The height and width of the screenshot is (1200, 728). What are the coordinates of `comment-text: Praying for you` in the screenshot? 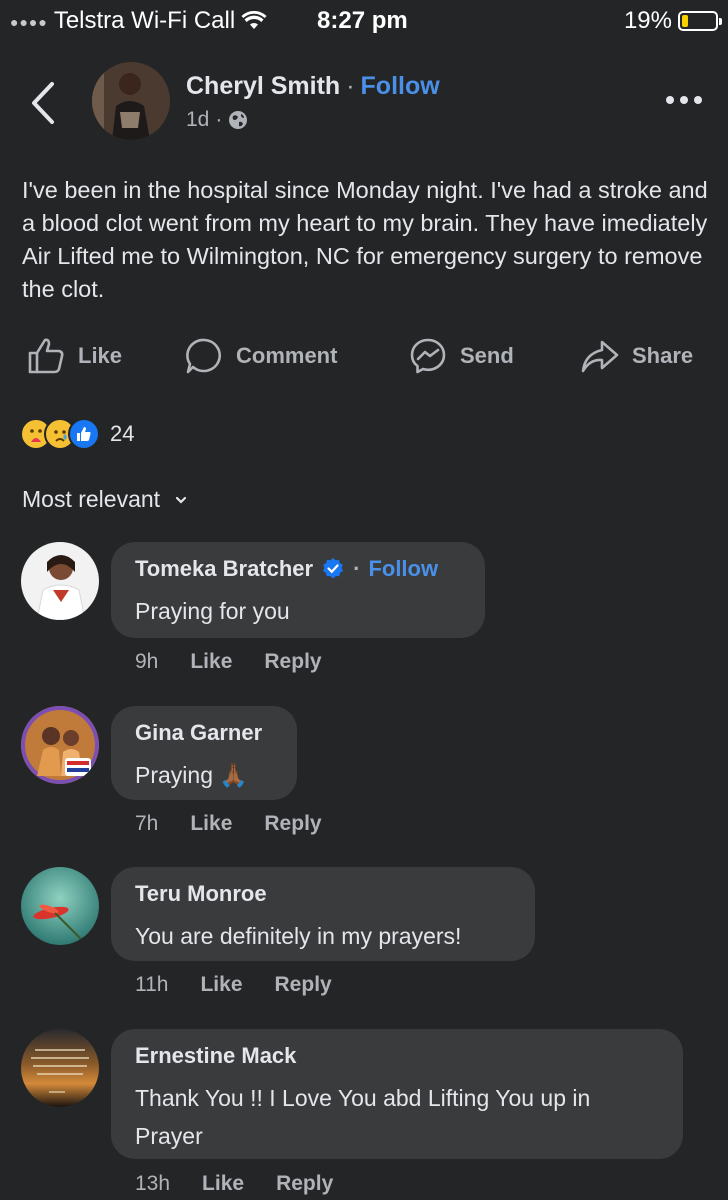 It's located at (212, 611).